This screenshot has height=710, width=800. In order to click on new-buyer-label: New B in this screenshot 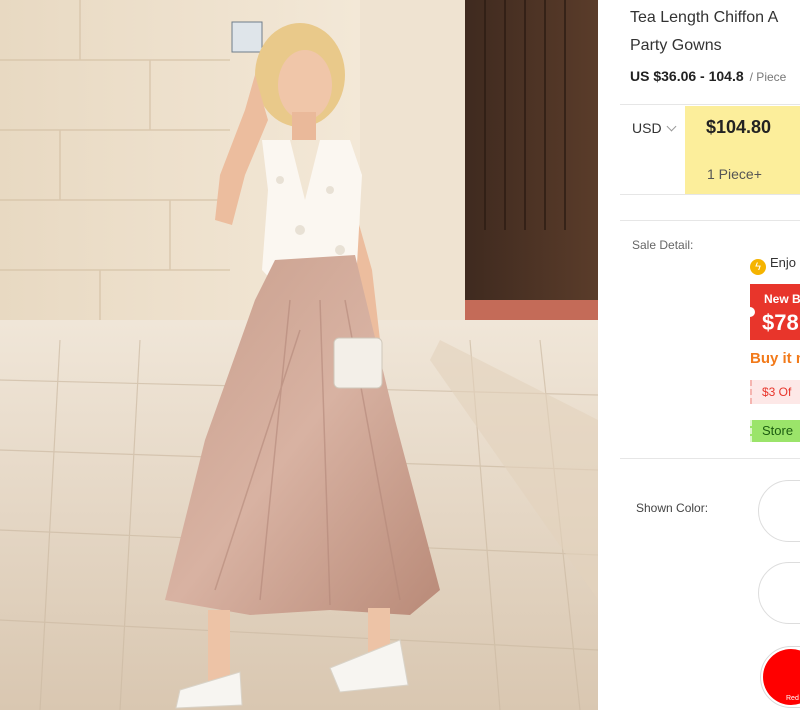, I will do `click(782, 299)`.